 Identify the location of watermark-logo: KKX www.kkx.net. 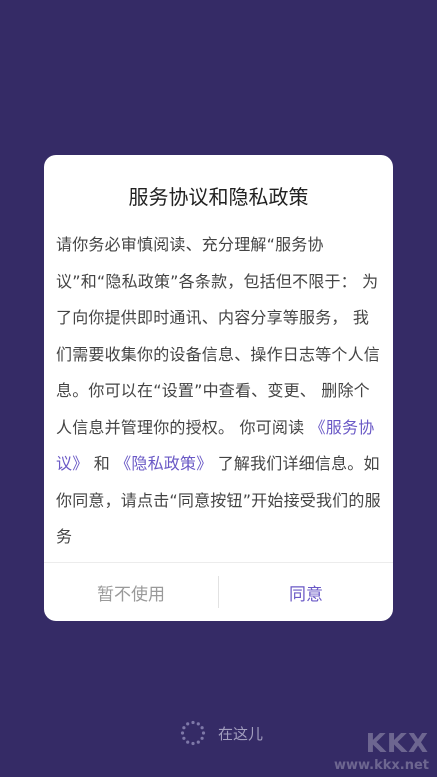
(381, 751).